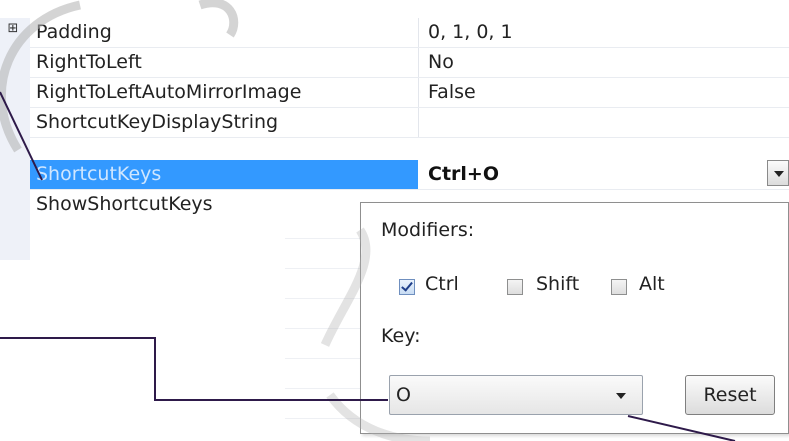 The height and width of the screenshot is (441, 789). What do you see at coordinates (730, 395) in the screenshot?
I see `reset-button: Reset` at bounding box center [730, 395].